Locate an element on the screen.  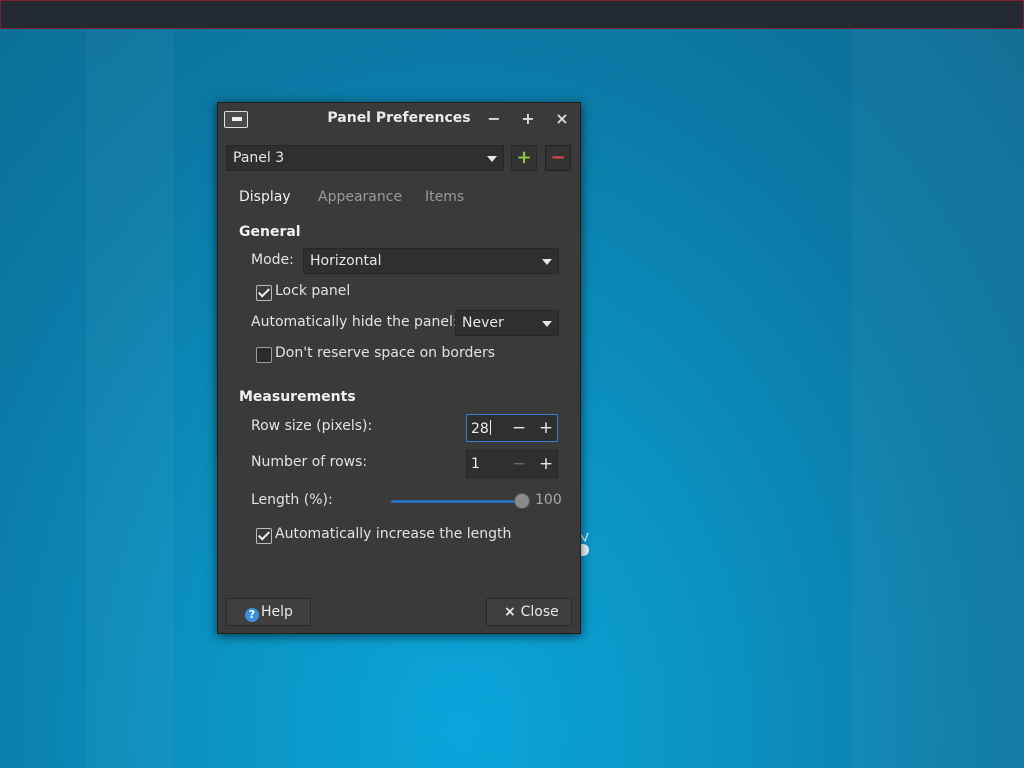
length-slider-track is located at coordinates (456, 501).